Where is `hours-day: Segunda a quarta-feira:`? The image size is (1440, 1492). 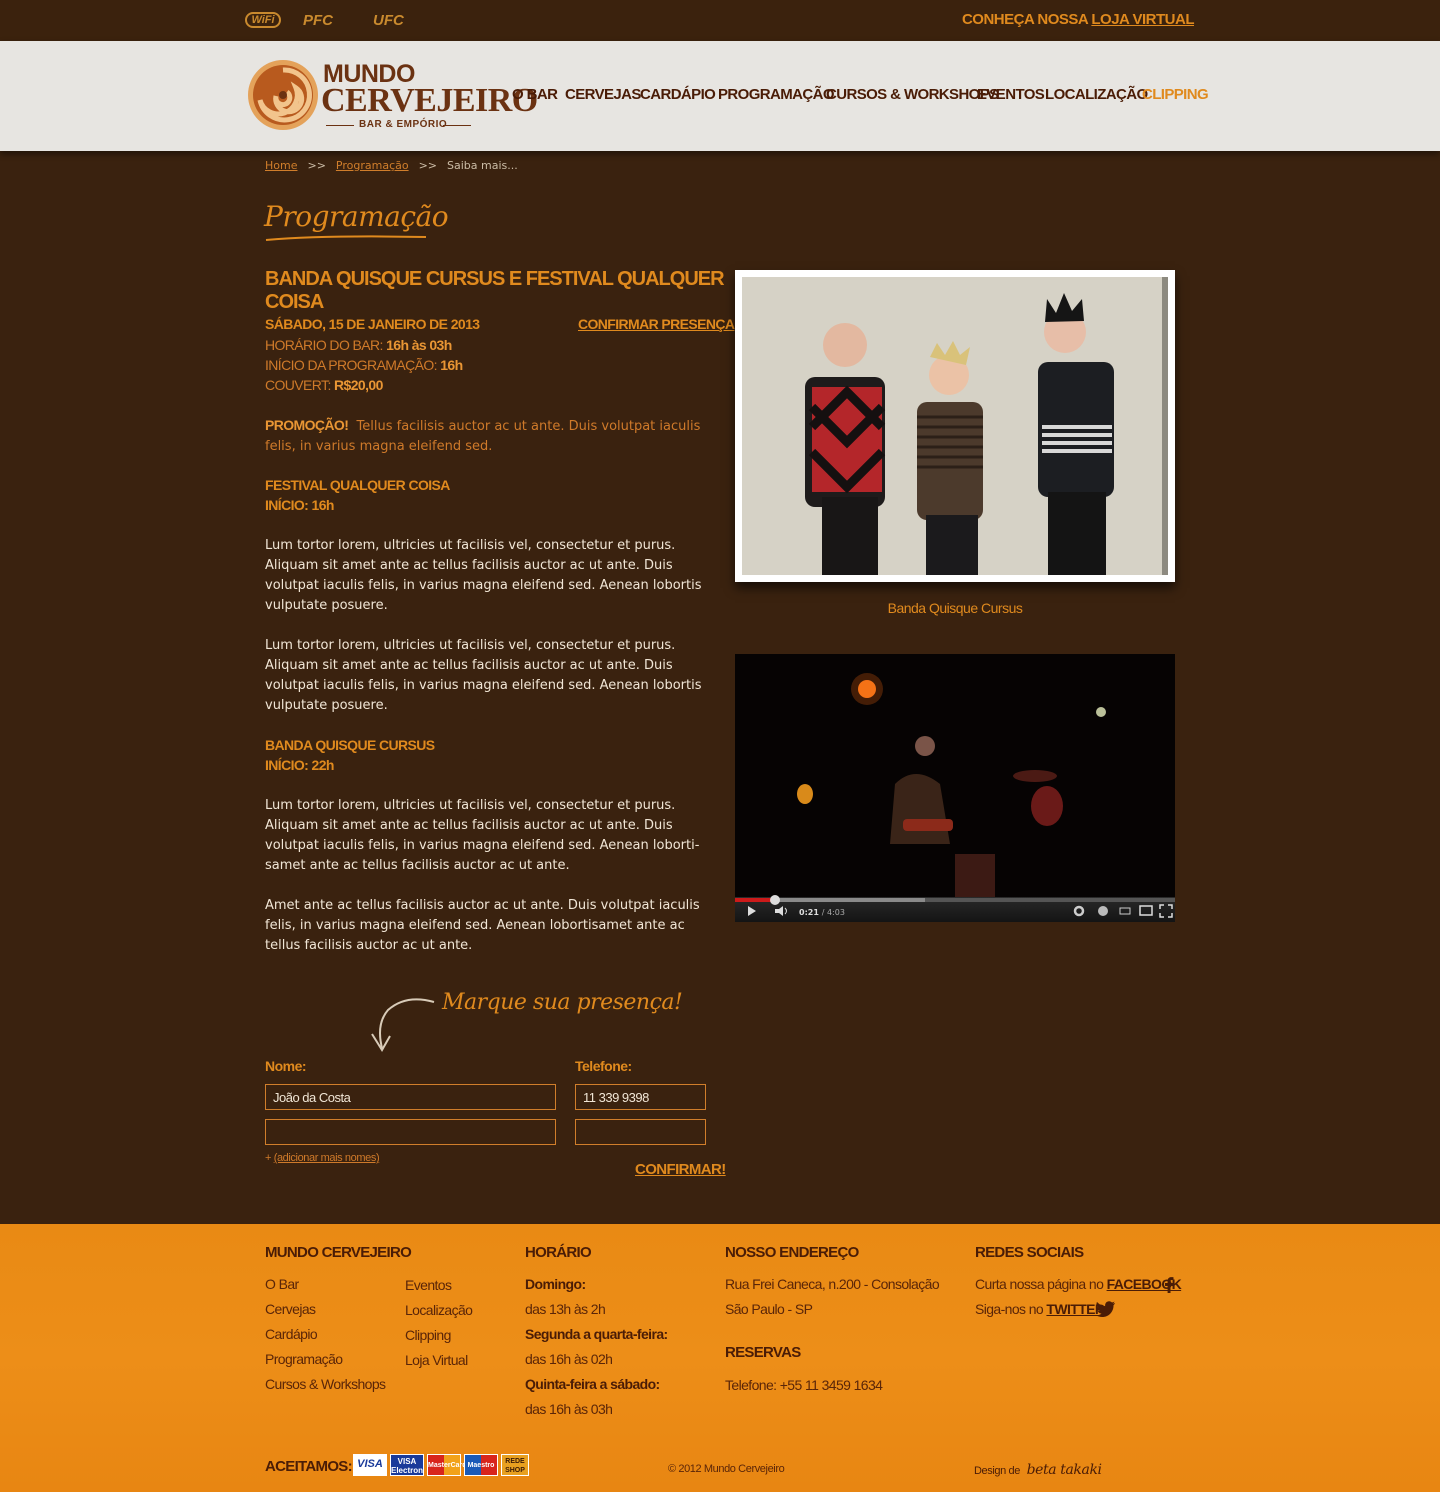
hours-day: Segunda a quarta-feira: is located at coordinates (596, 1334).